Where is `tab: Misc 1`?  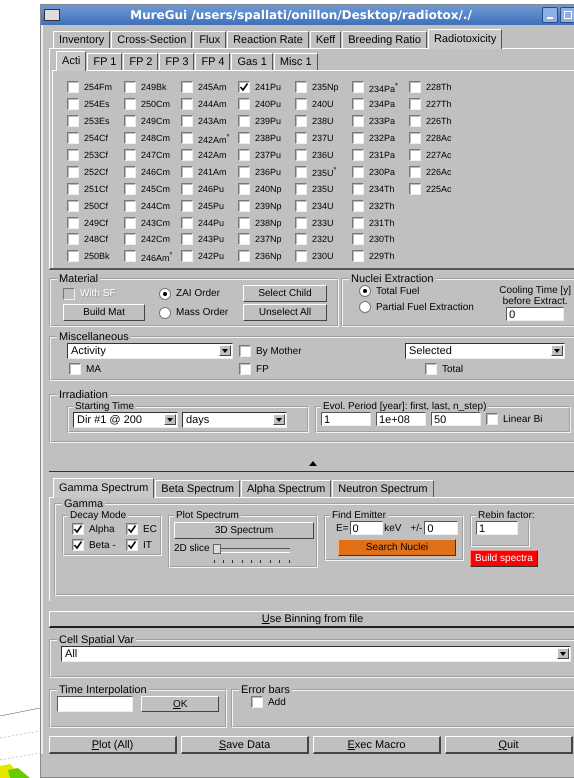
tab: Misc 1 is located at coordinates (296, 61).